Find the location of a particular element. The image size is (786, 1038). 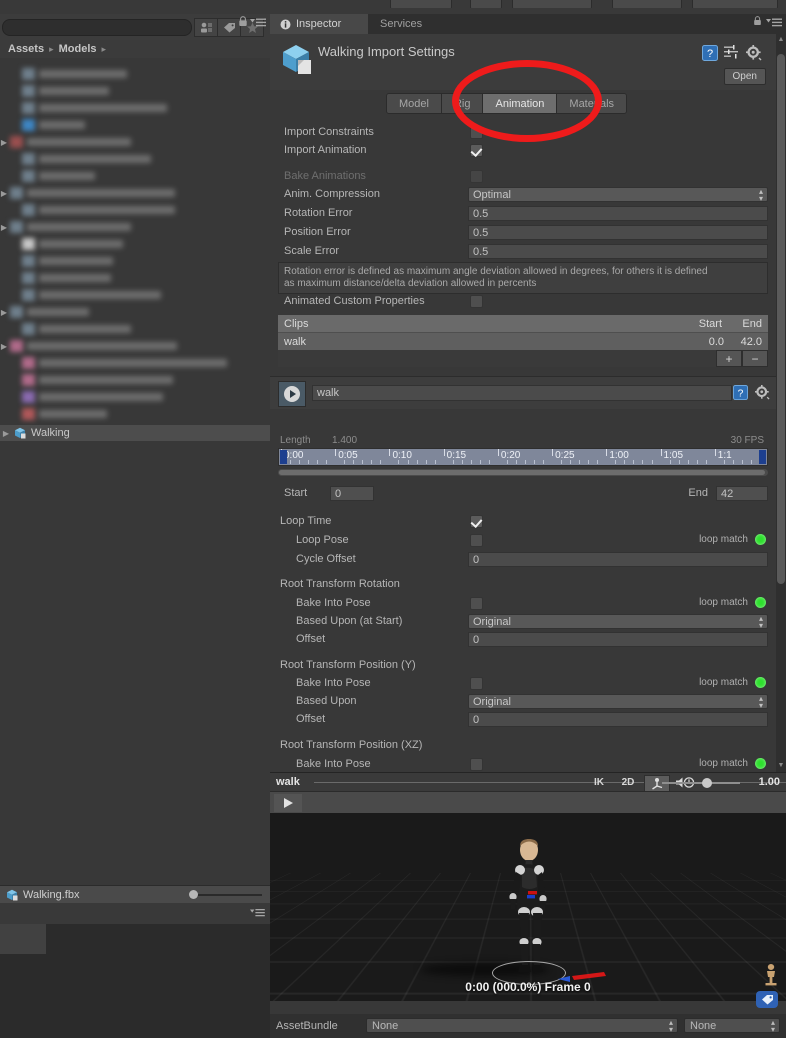

field-rot-based-upon: Based Upon (at Start) Original ▴ ▾ is located at coordinates (523, 621).